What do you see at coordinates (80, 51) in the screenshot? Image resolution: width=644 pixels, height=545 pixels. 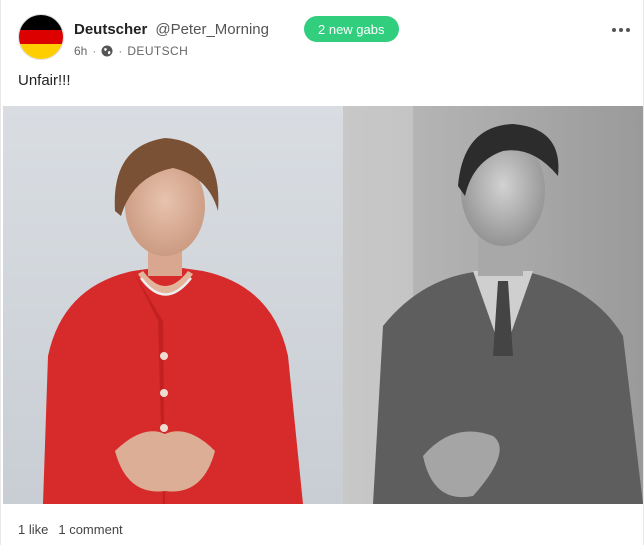 I see `post-timestamp: 6h` at bounding box center [80, 51].